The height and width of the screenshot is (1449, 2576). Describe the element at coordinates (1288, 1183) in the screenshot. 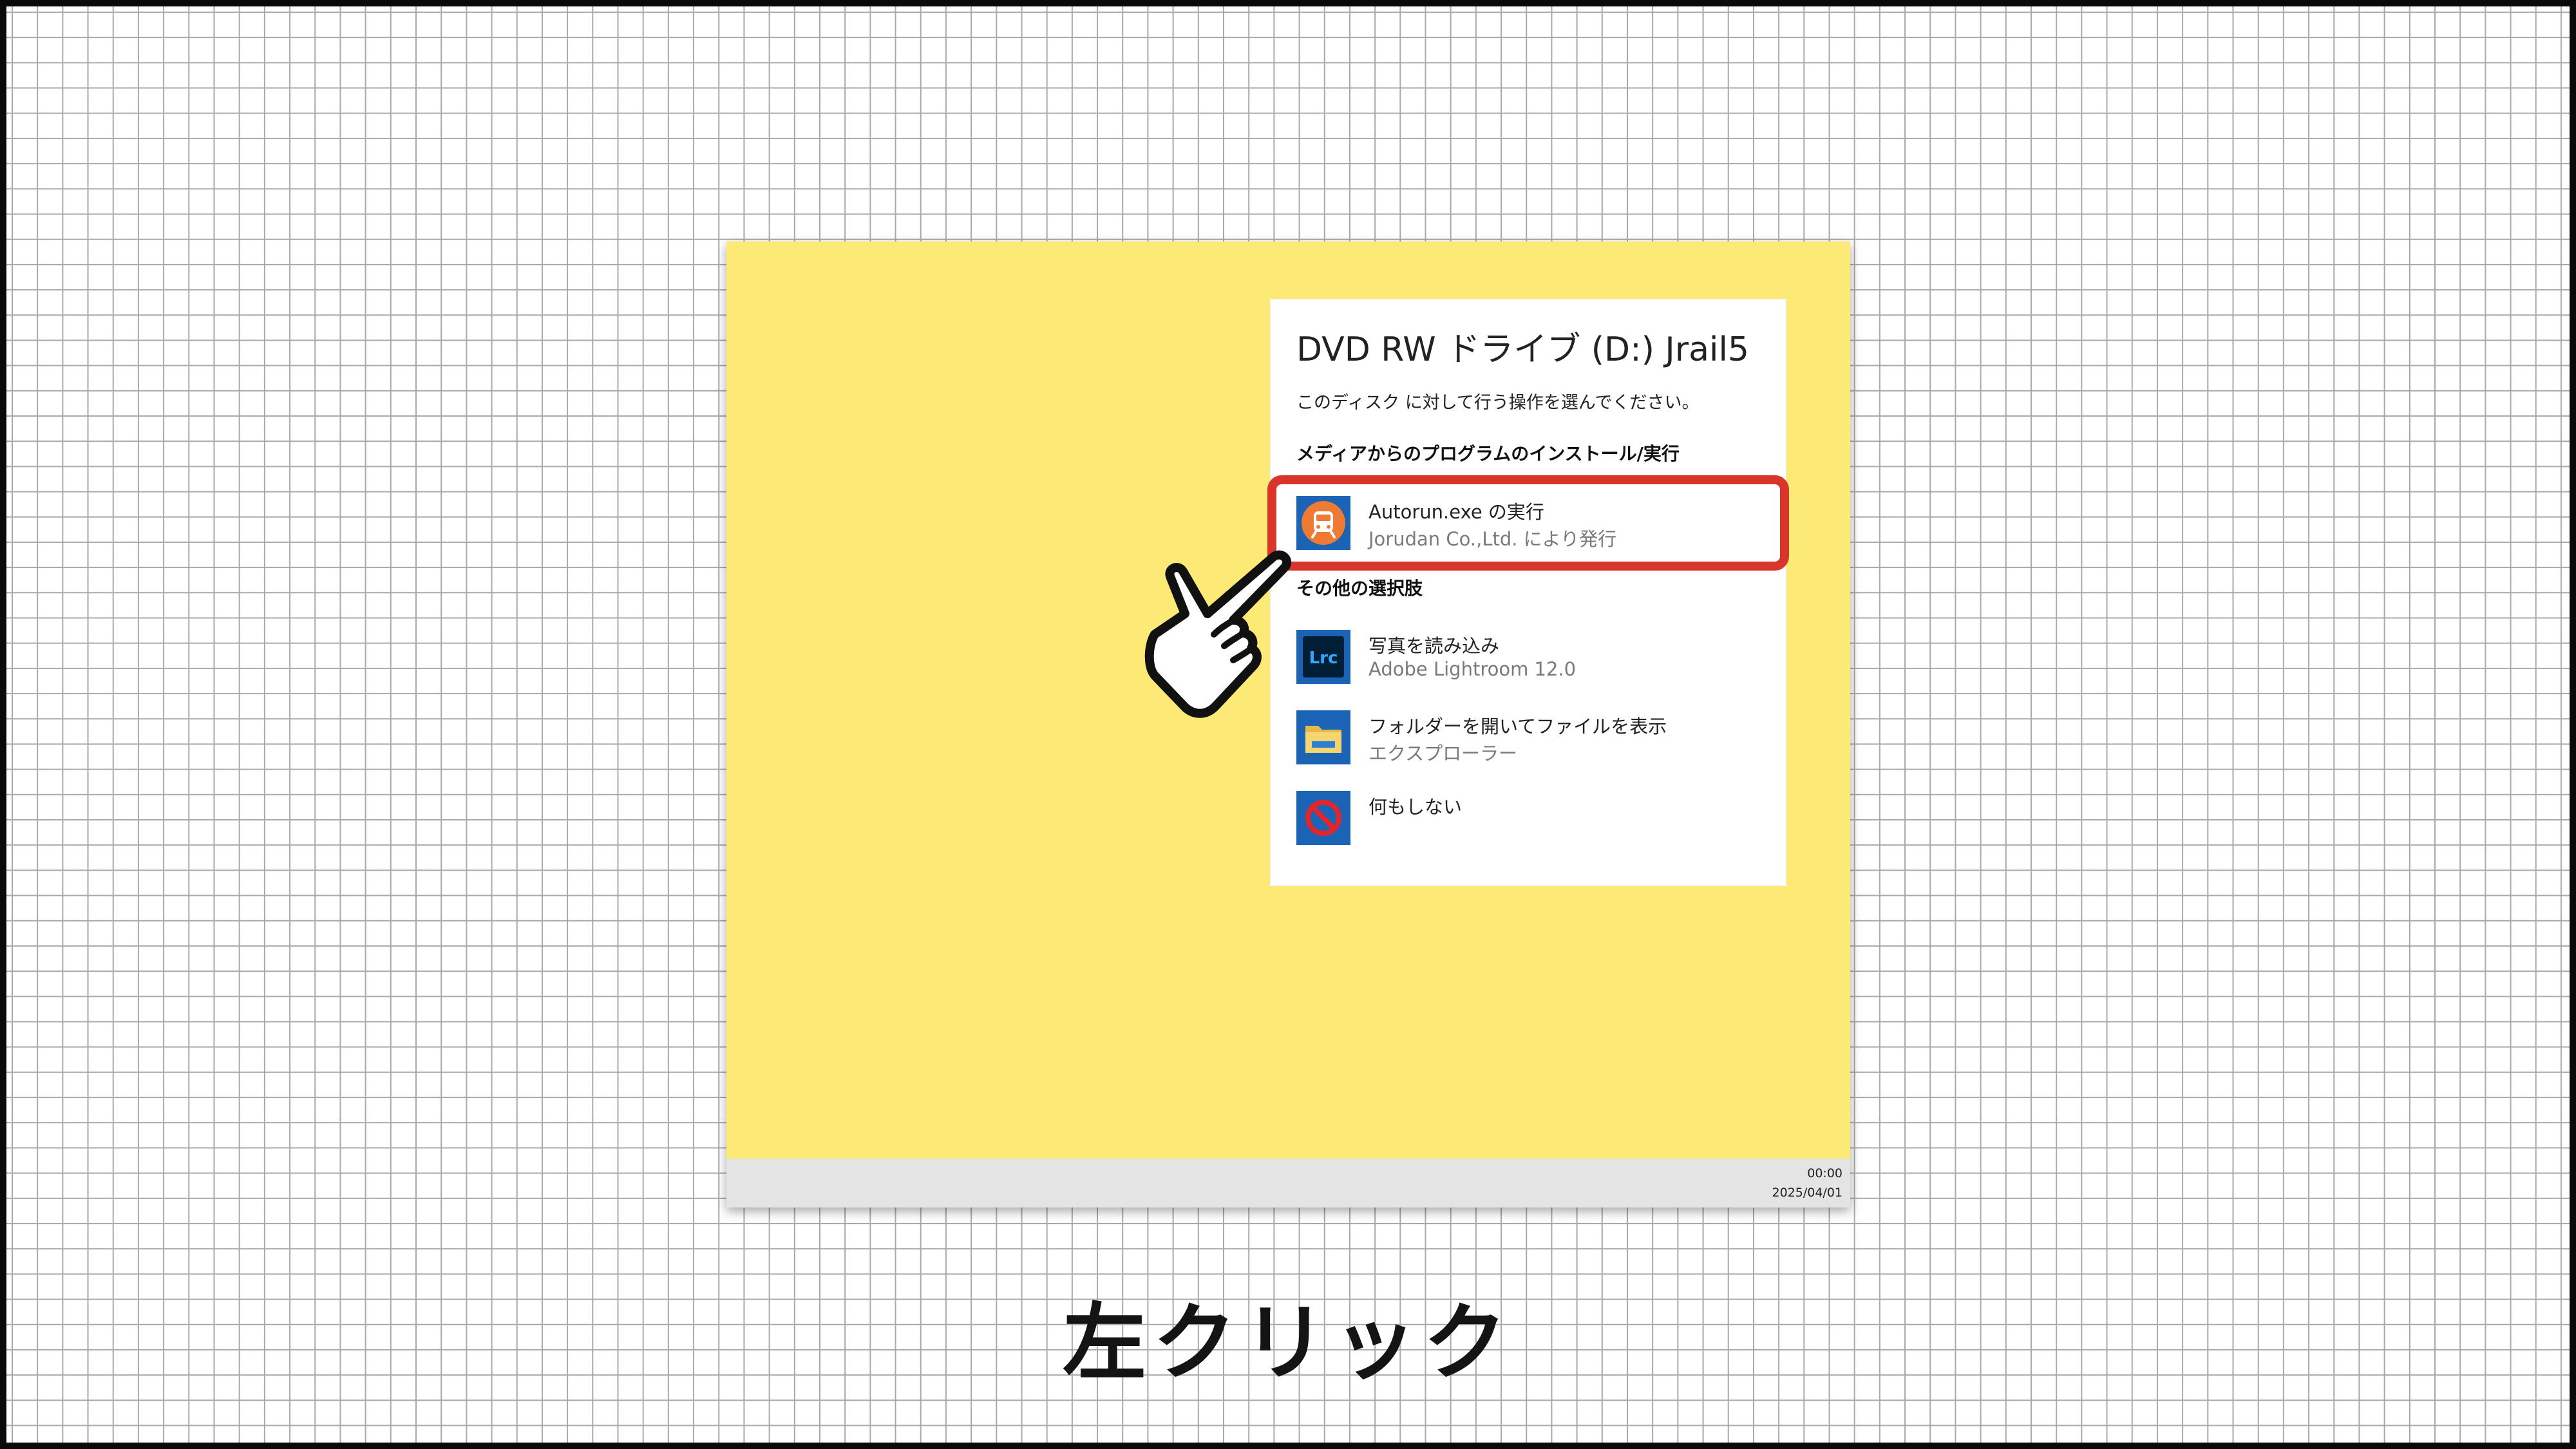

I see `taskbar: 00:00 2025/04/01` at that location.